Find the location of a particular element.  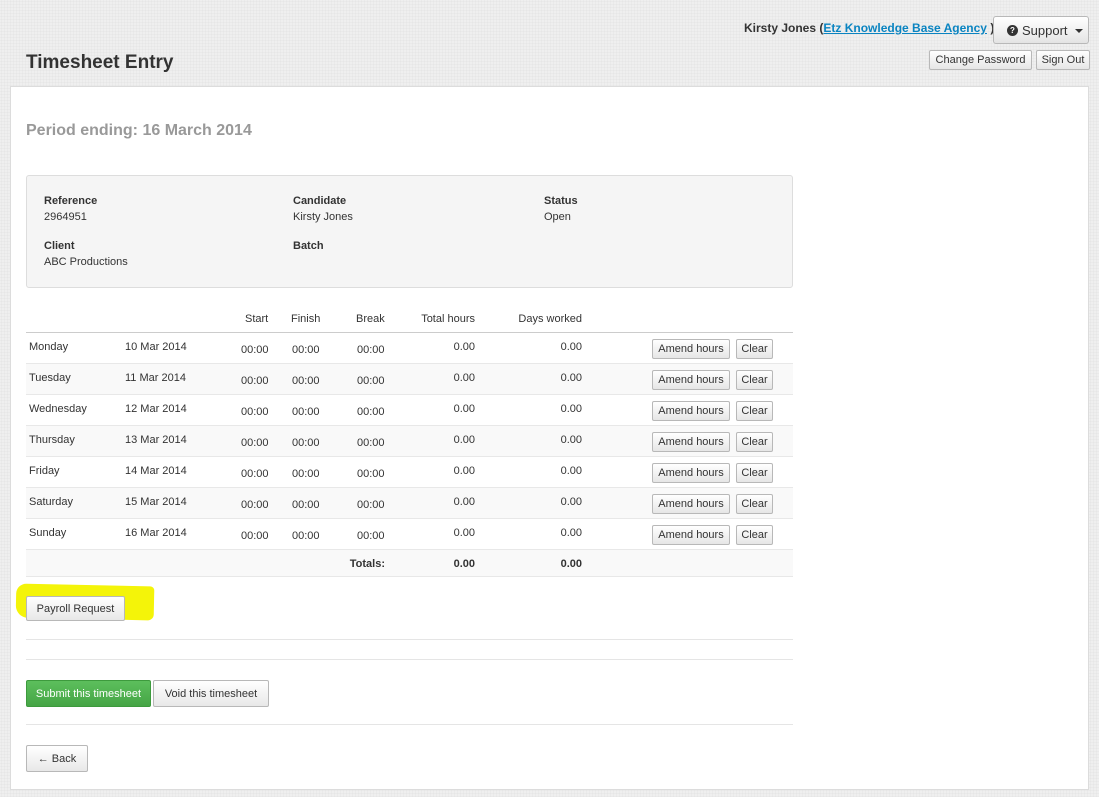

totals-days: 0.00 is located at coordinates (571, 564).